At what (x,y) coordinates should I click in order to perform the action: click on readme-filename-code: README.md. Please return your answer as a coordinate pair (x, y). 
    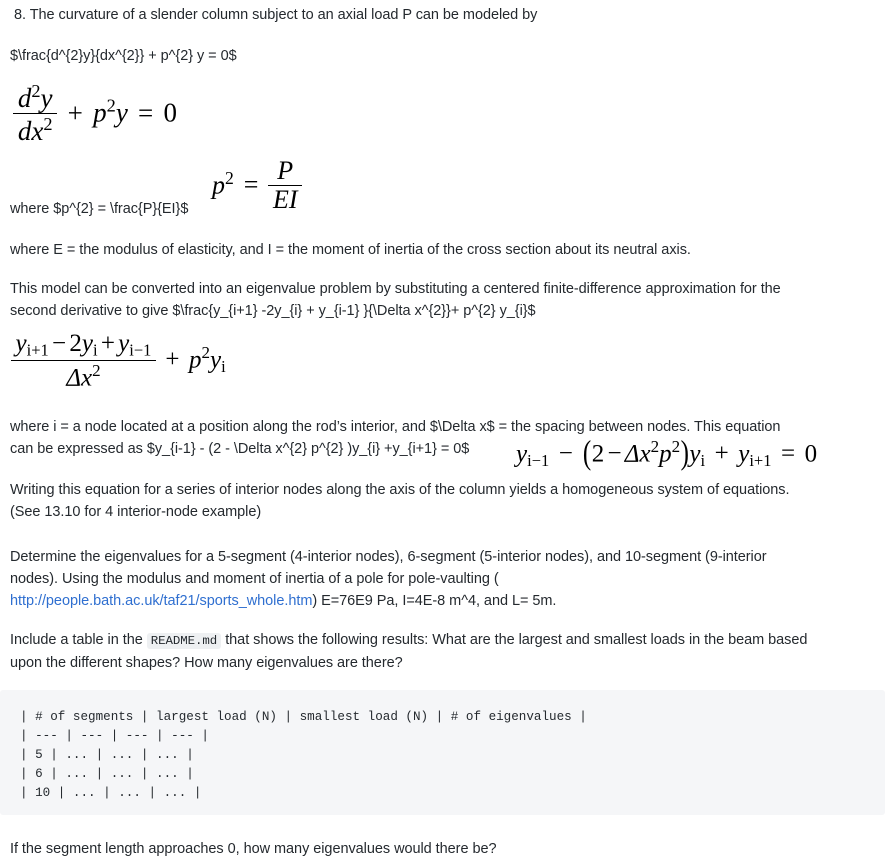
    Looking at the image, I should click on (184, 641).